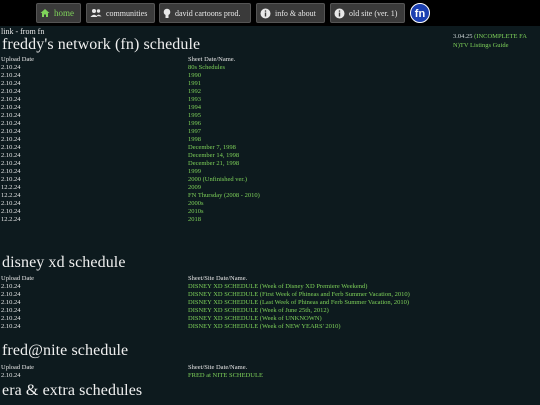 This screenshot has width=540, height=405. I want to click on nav-communities-button: communities, so click(120, 13).